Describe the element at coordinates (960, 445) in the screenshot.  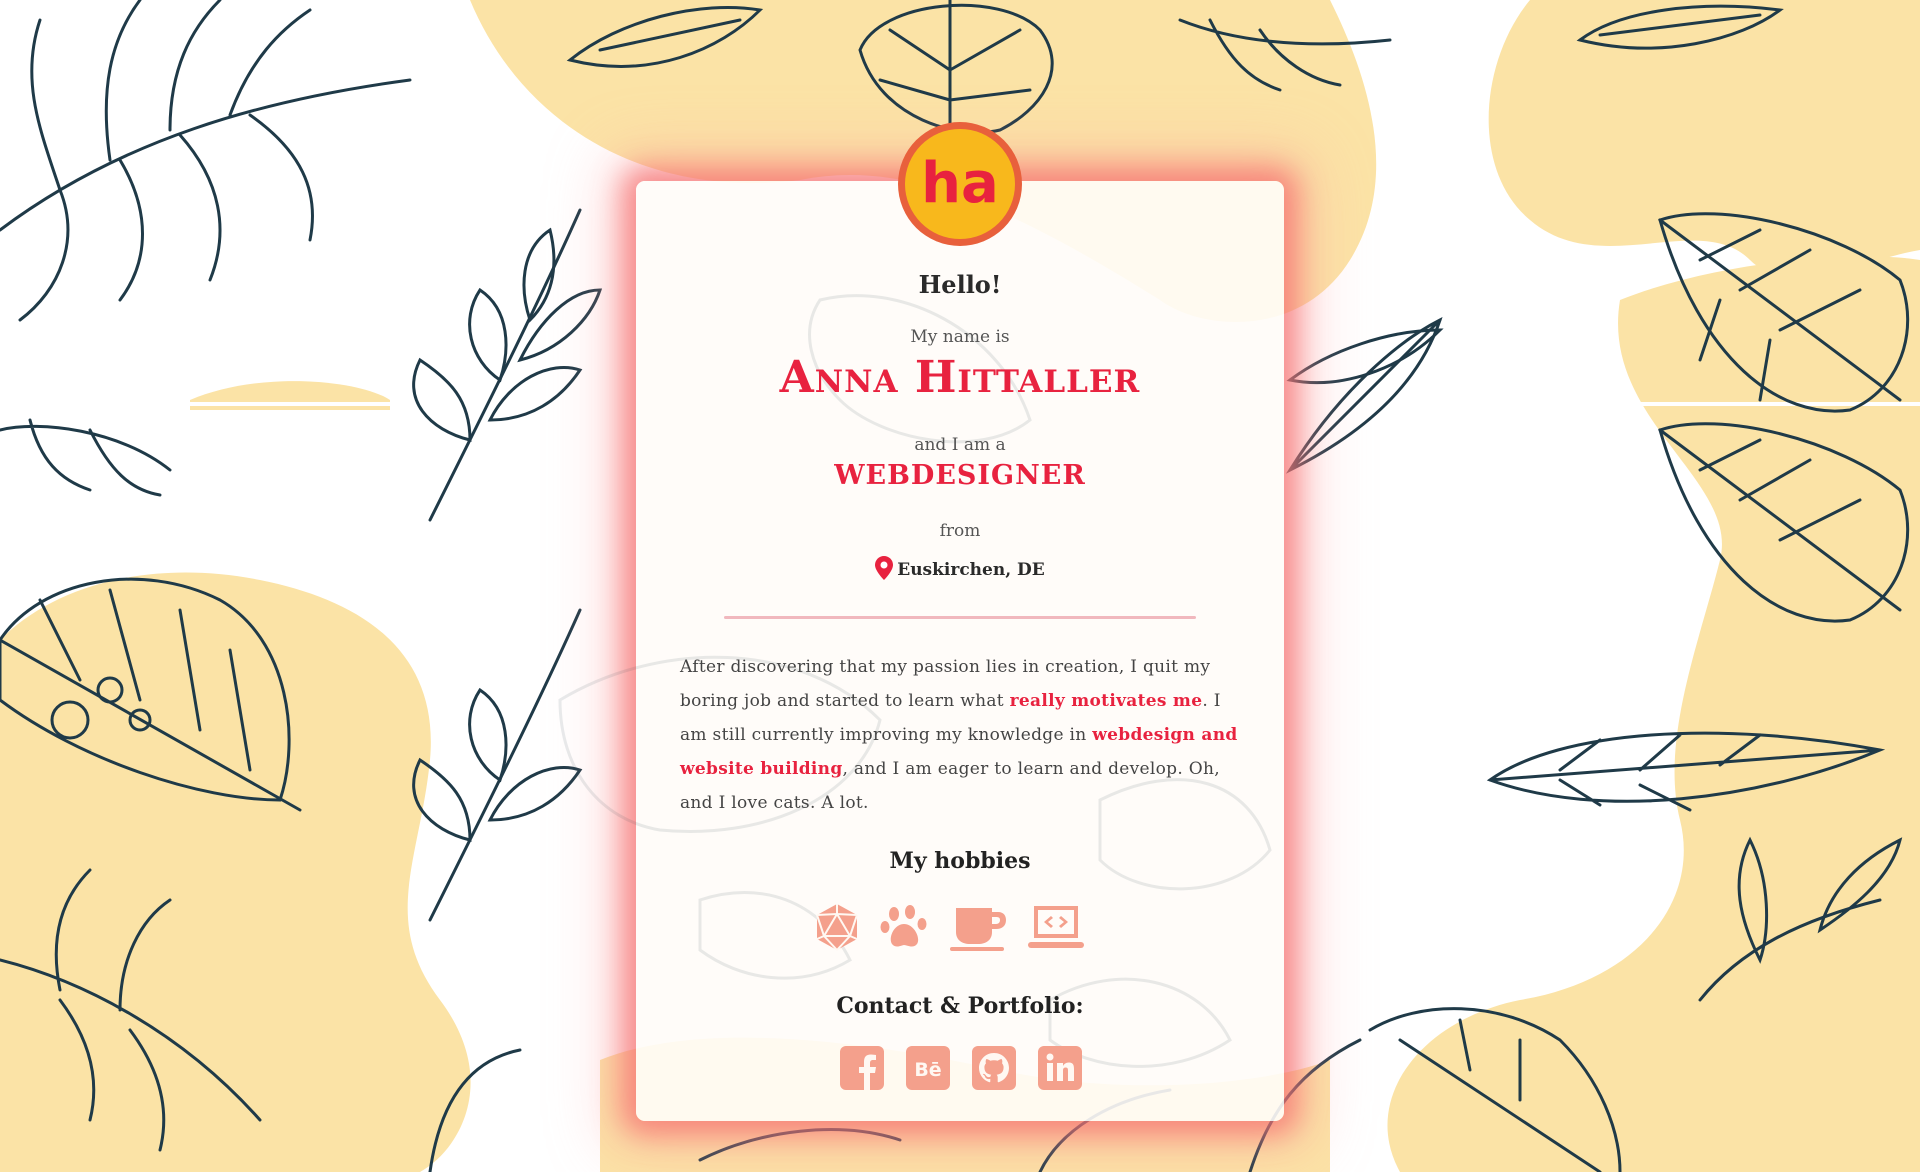
I see `role-intro: and I am a` at that location.